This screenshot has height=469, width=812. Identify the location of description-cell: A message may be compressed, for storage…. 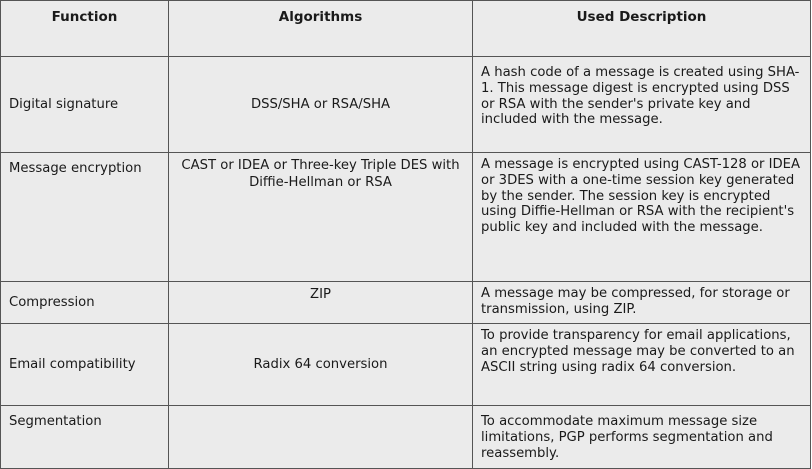
(642, 303).